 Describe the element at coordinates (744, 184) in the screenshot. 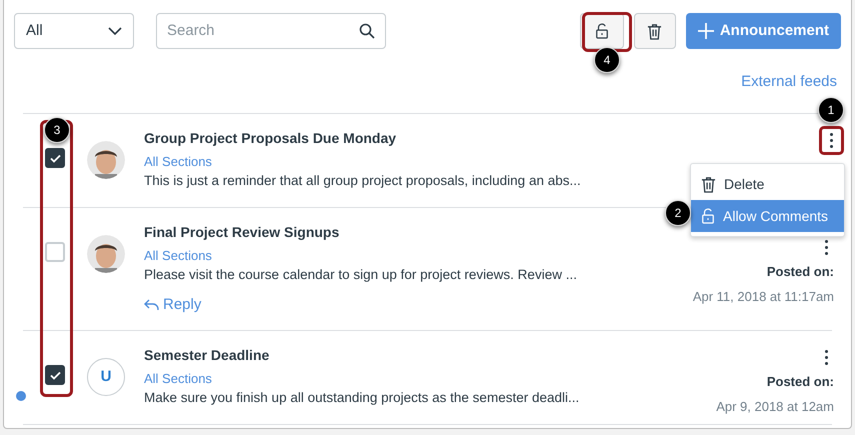

I see `menu-item-label: Delete` at that location.